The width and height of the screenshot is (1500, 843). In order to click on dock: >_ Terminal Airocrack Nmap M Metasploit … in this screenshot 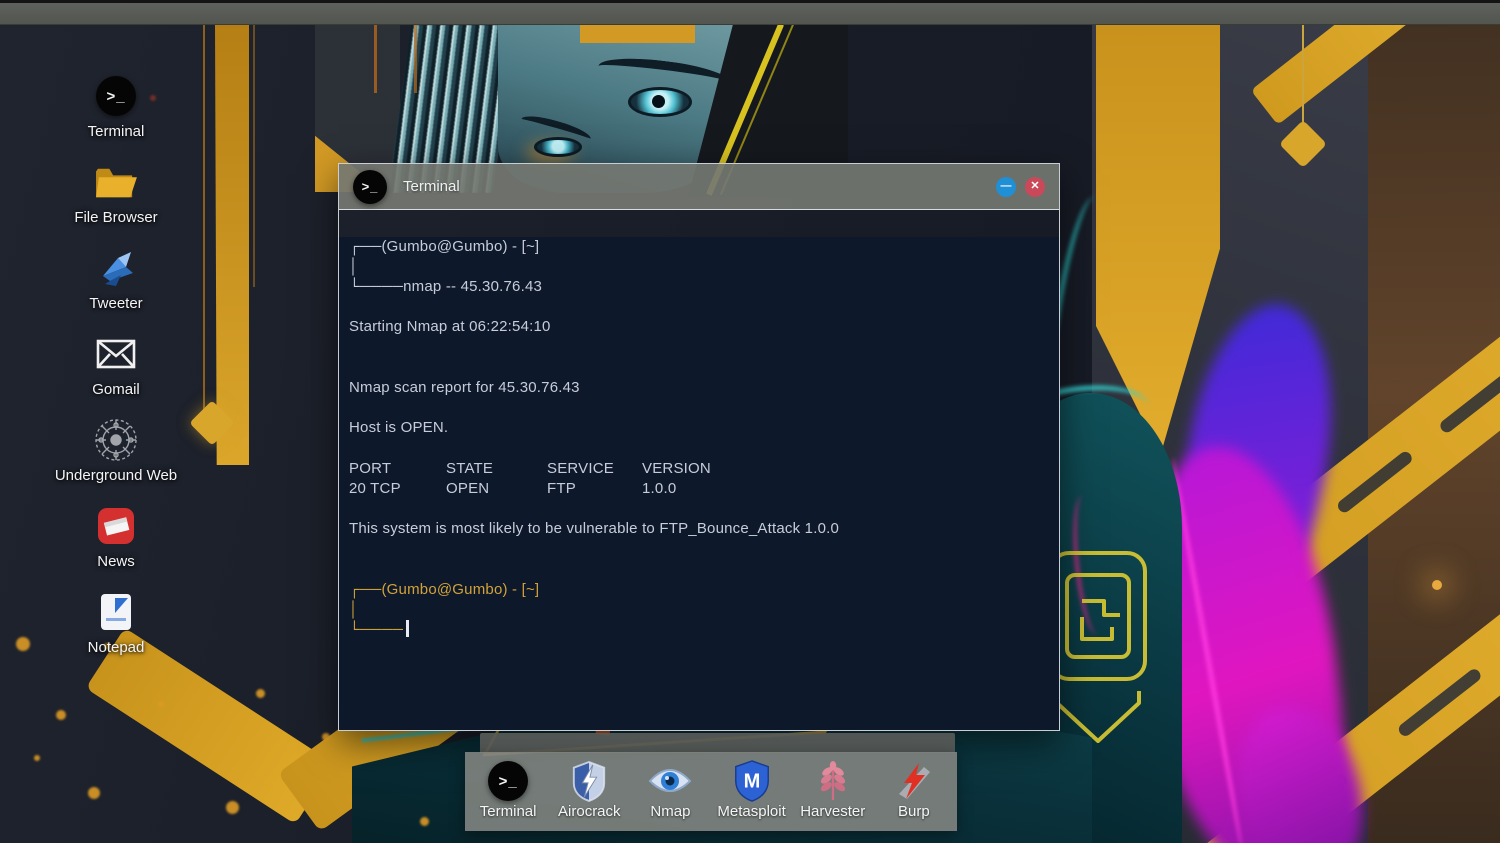, I will do `click(711, 791)`.